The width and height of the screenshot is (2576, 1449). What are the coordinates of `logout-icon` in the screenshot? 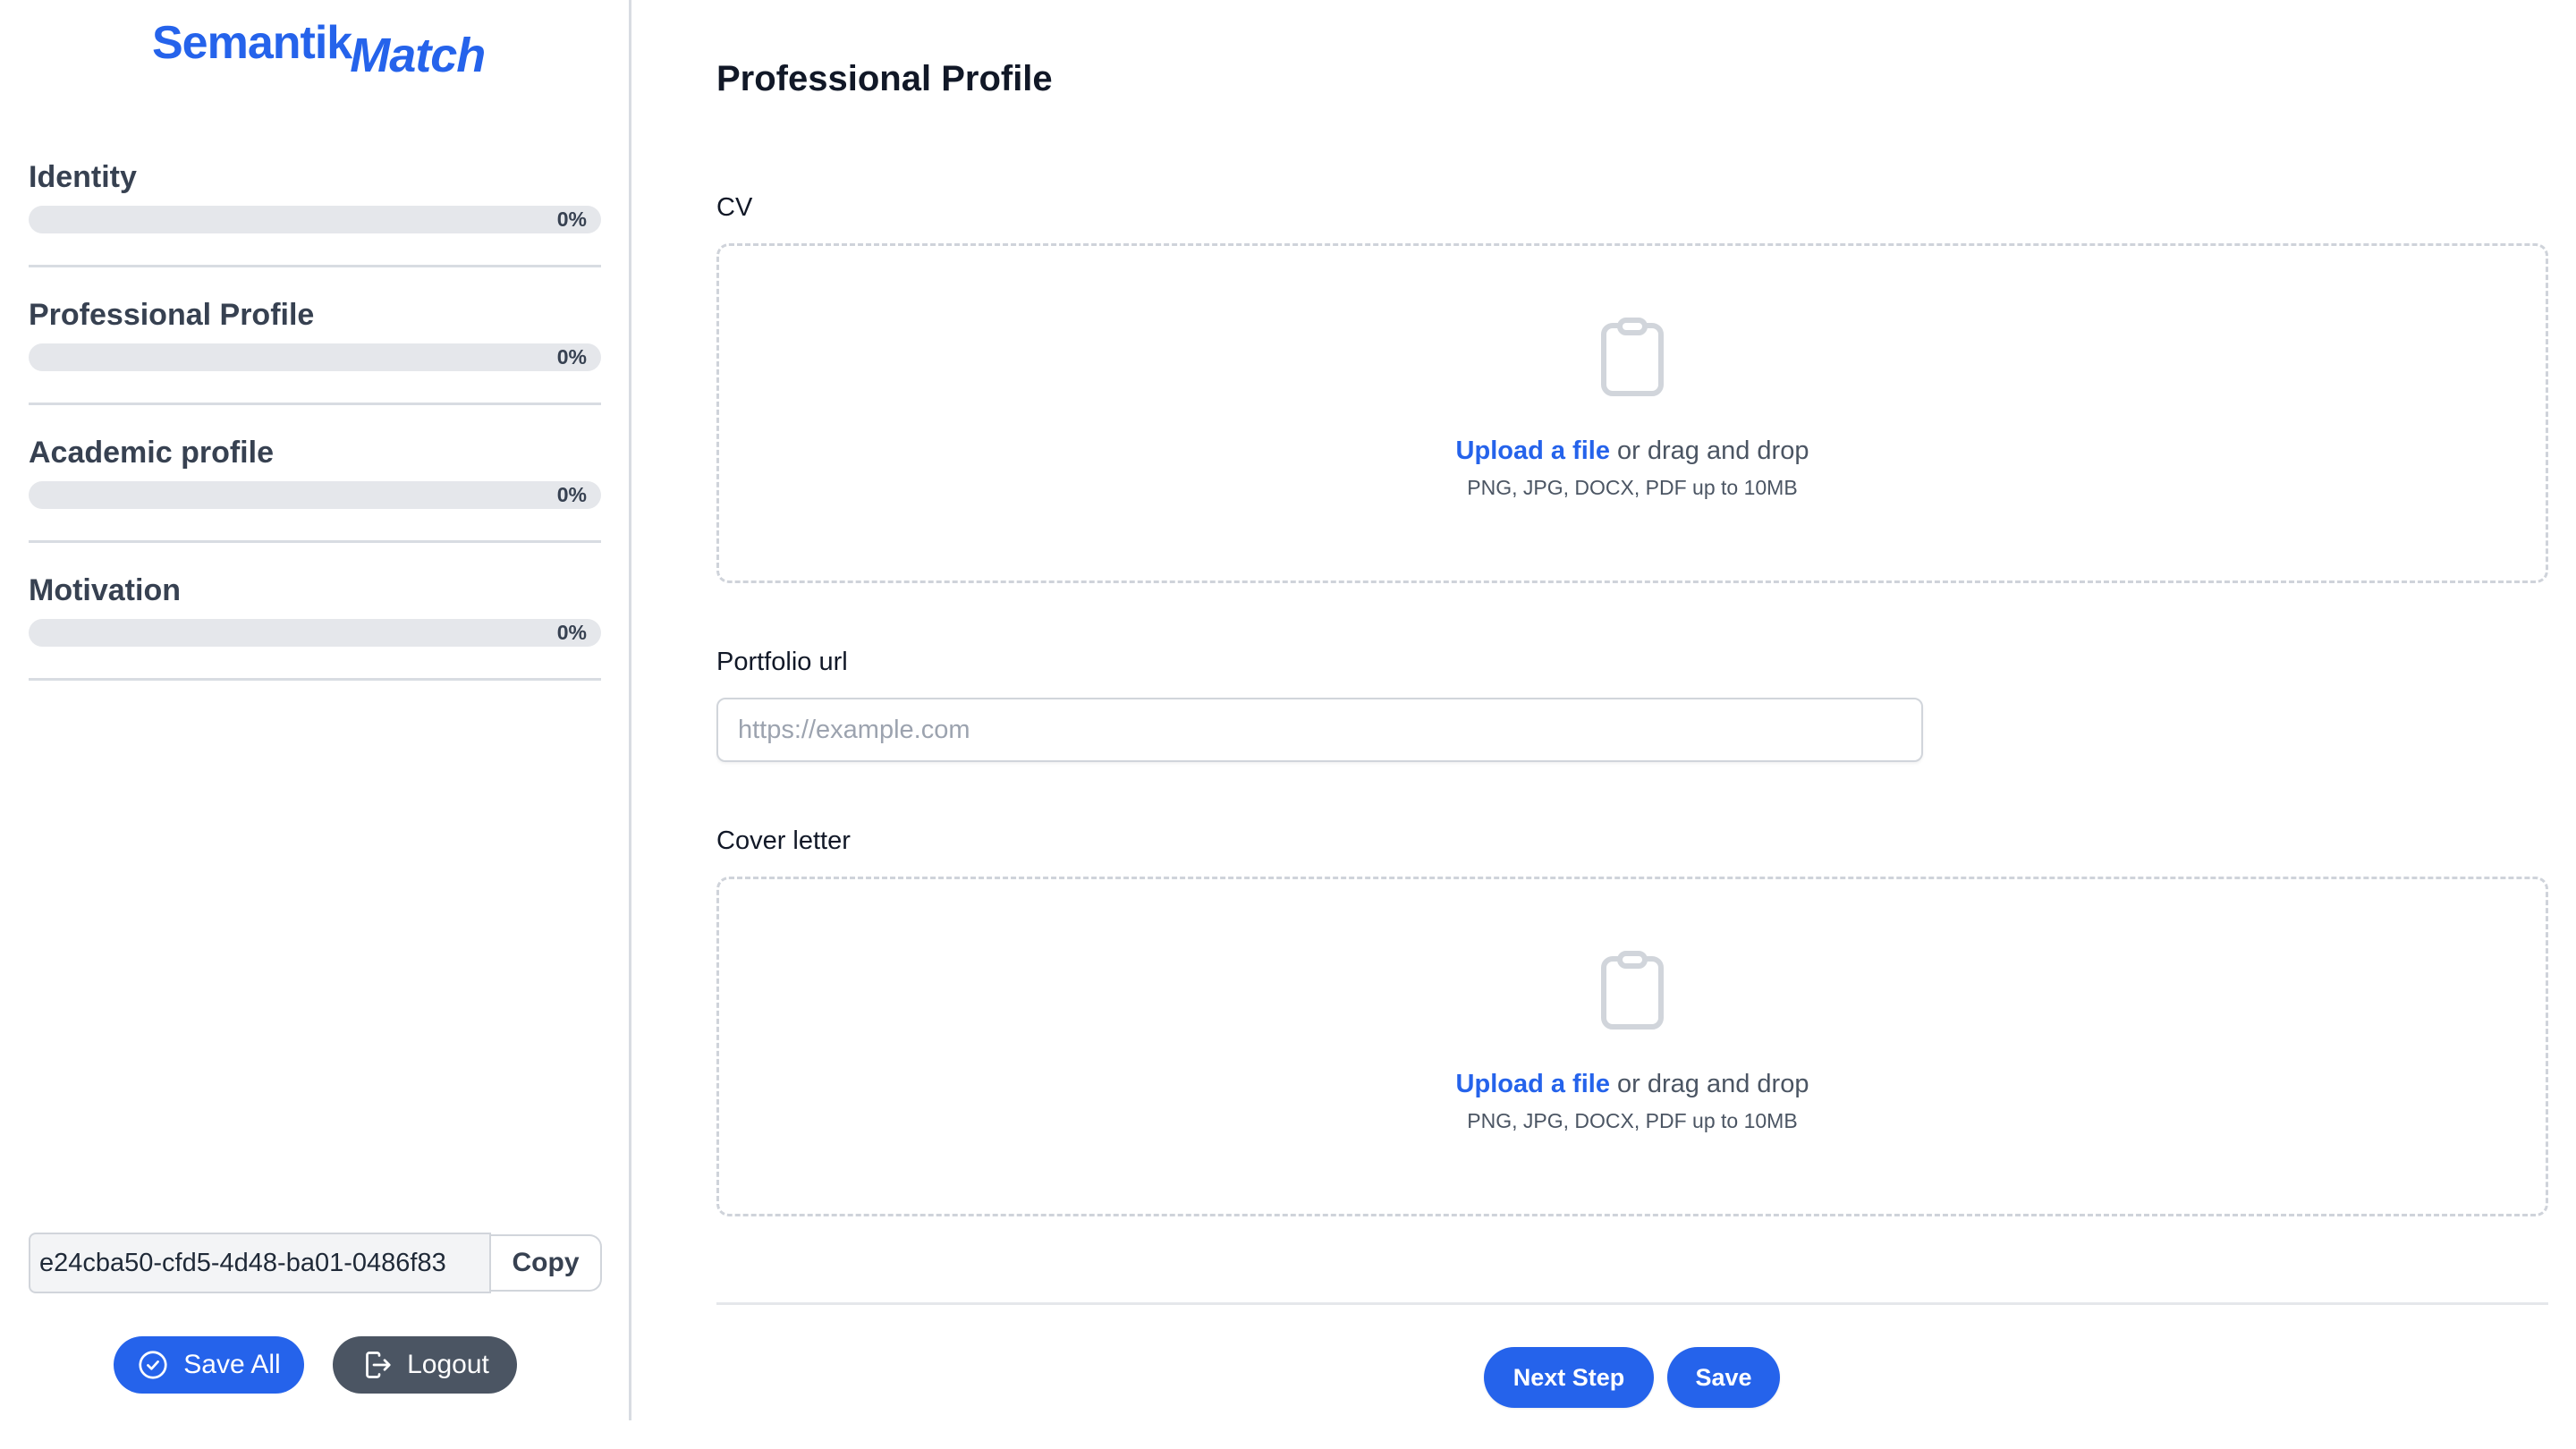 It's located at (378, 1365).